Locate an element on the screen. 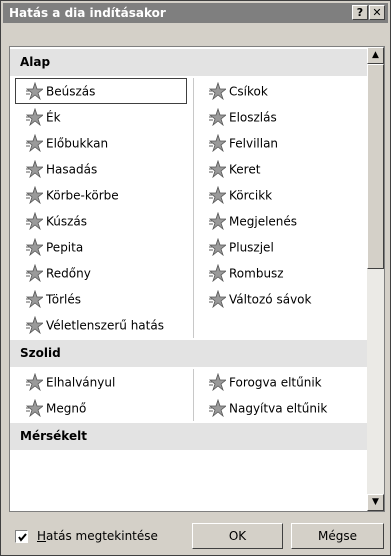  split-icon is located at coordinates (34, 168).